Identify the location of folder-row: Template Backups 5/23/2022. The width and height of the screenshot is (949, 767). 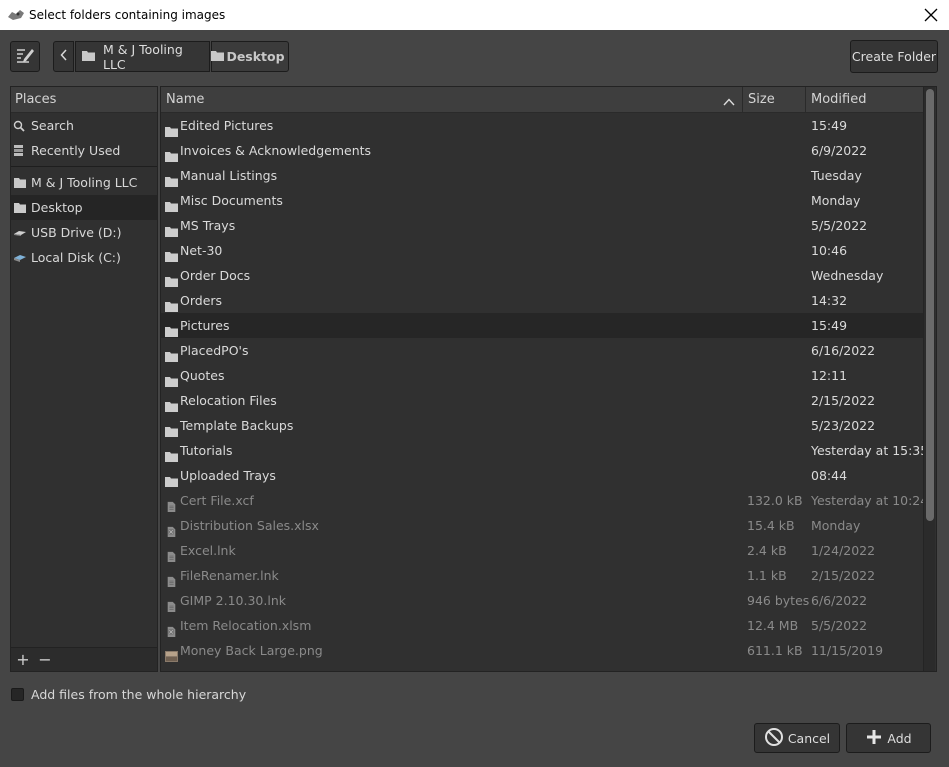
(542, 425).